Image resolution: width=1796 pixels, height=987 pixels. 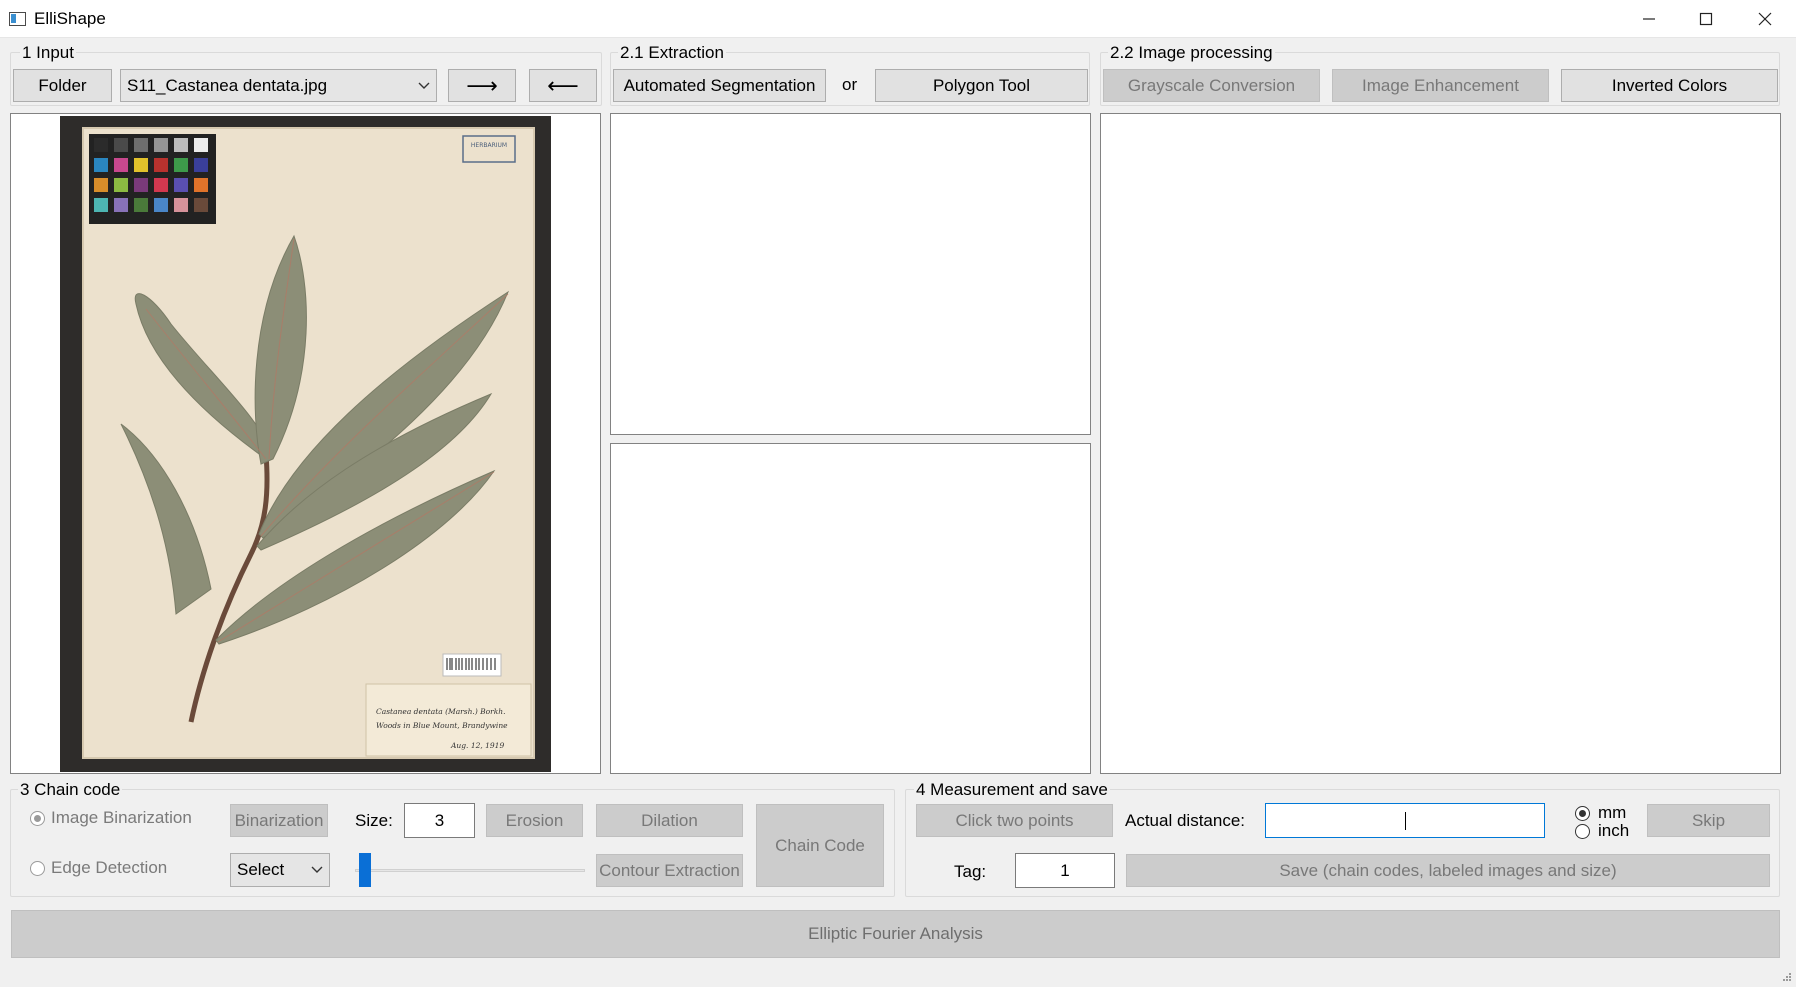 I want to click on actual-distance-label: Actual distance:, so click(x=1185, y=820).